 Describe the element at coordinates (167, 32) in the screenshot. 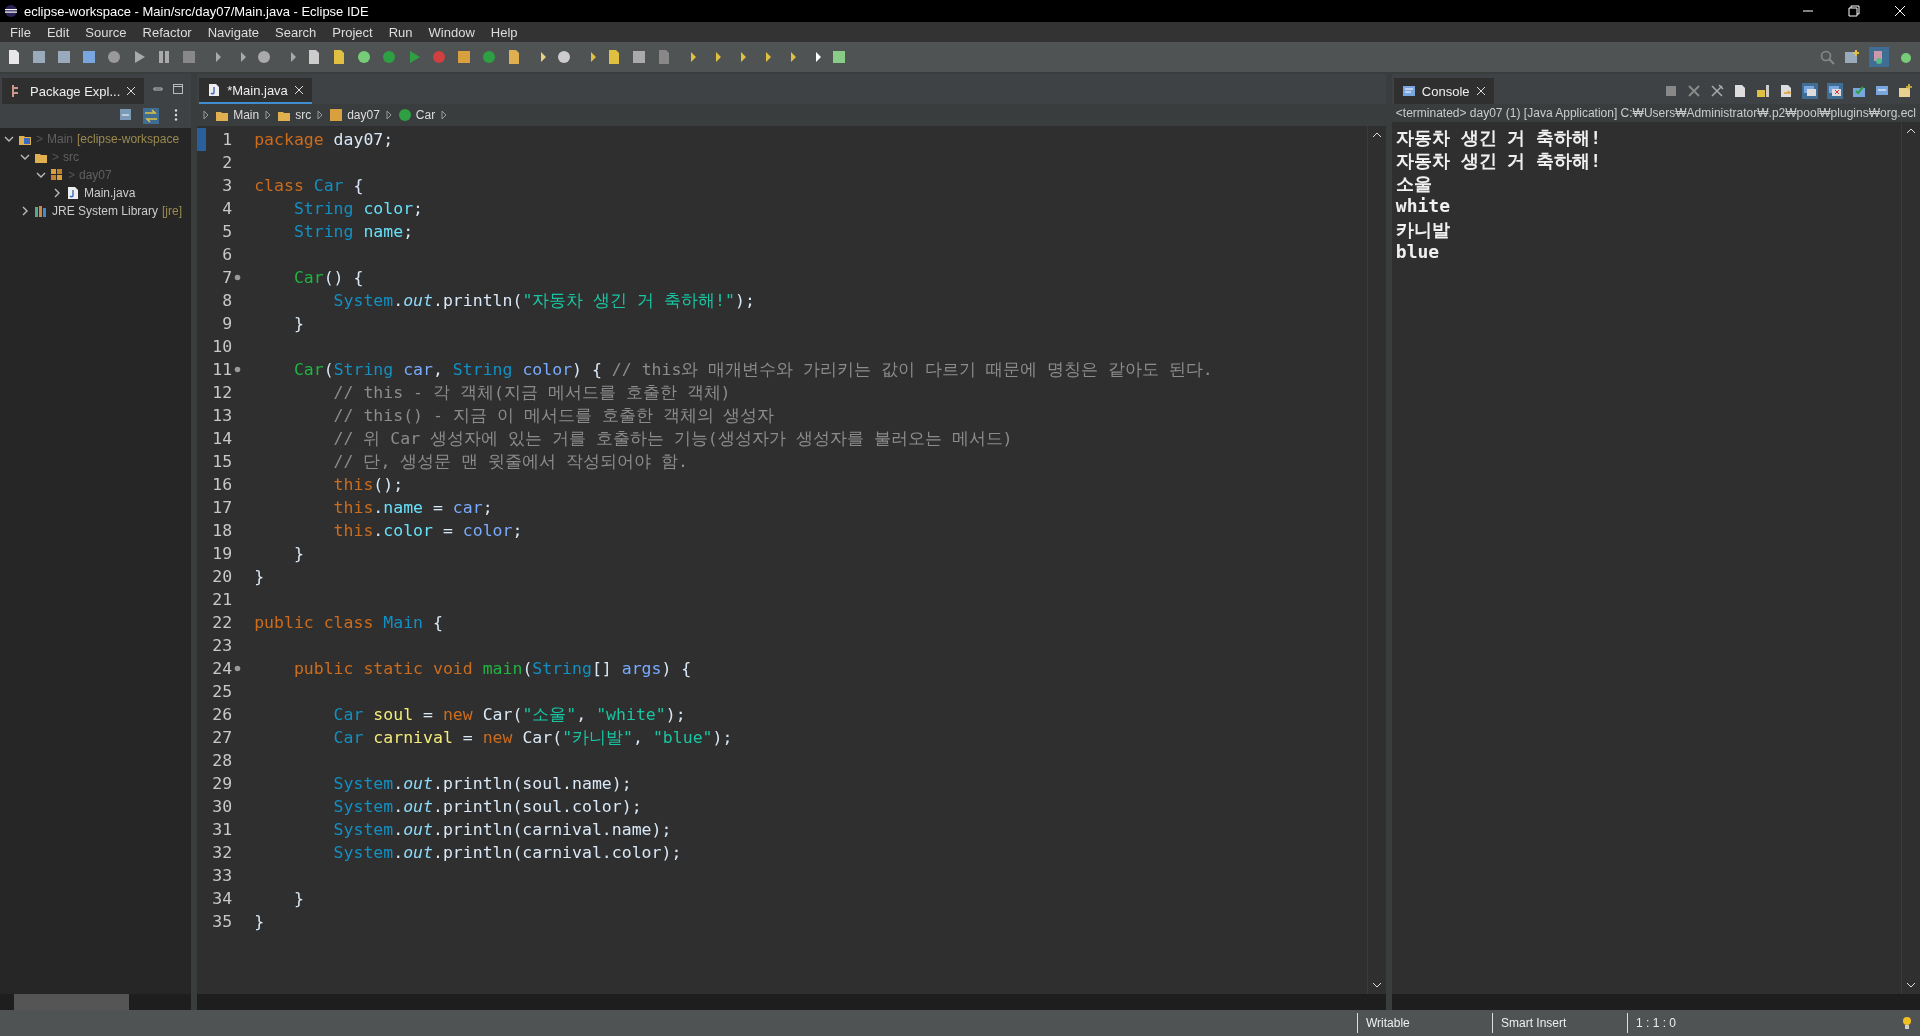

I see `menu-item: Refactor` at that location.